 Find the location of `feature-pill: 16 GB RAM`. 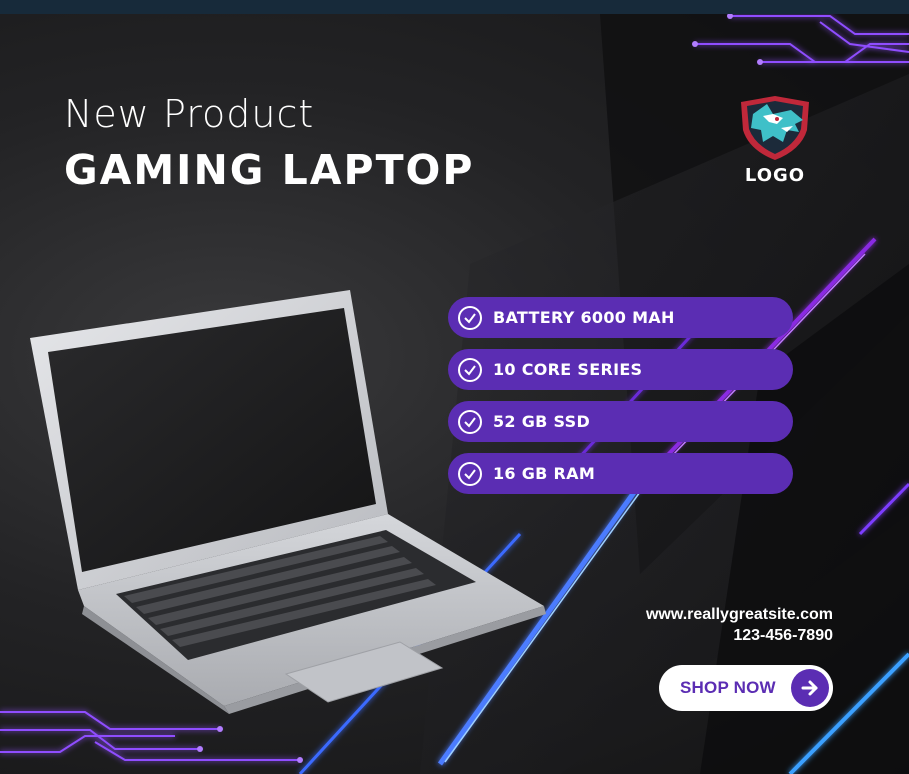

feature-pill: 16 GB RAM is located at coordinates (620, 473).